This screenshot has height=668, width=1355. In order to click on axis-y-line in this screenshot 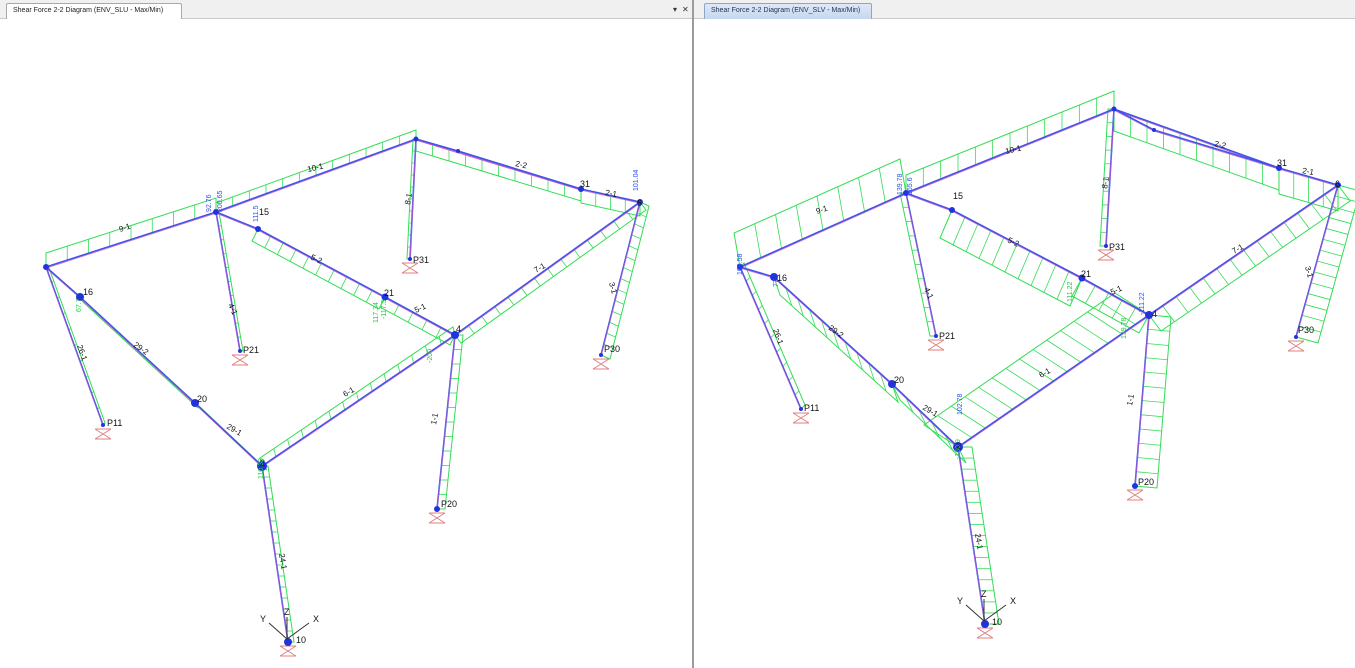, I will do `click(975, 613)`.